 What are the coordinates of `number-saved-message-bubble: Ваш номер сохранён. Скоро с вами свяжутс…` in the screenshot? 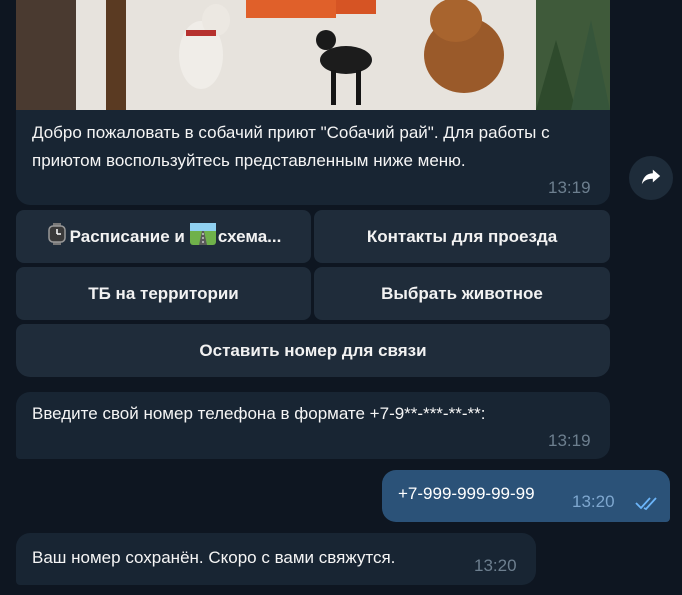 It's located at (276, 559).